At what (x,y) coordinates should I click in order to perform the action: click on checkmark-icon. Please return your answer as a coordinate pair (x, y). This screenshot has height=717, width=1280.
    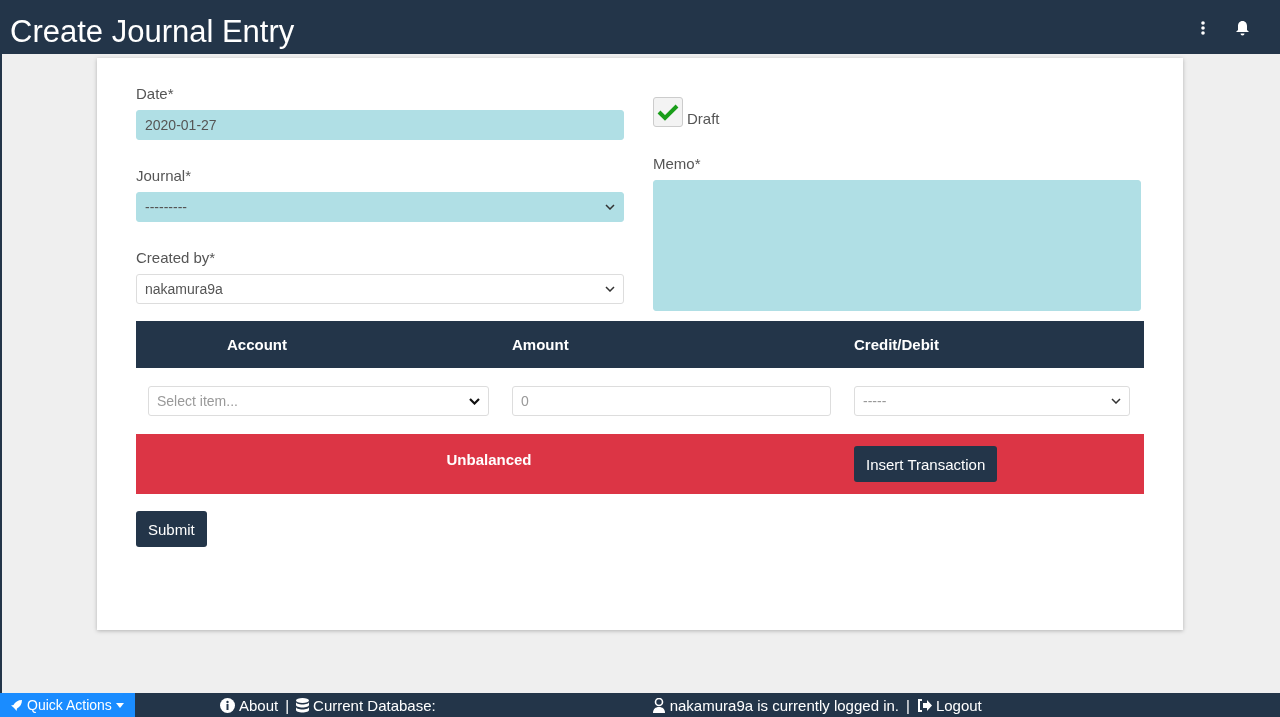
    Looking at the image, I should click on (668, 112).